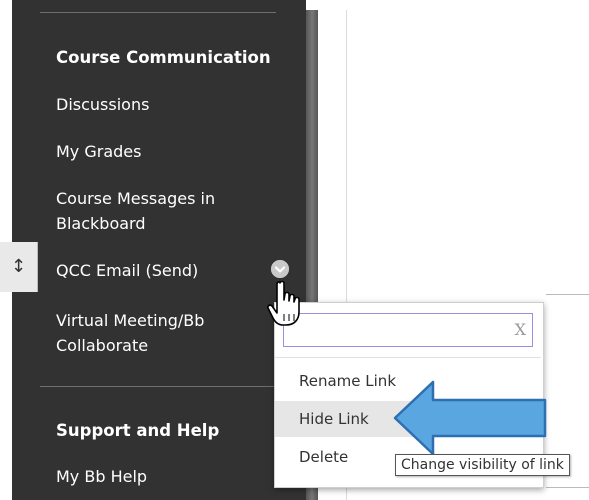 This screenshot has height=500, width=589. I want to click on menu-divider, so click(408, 357).